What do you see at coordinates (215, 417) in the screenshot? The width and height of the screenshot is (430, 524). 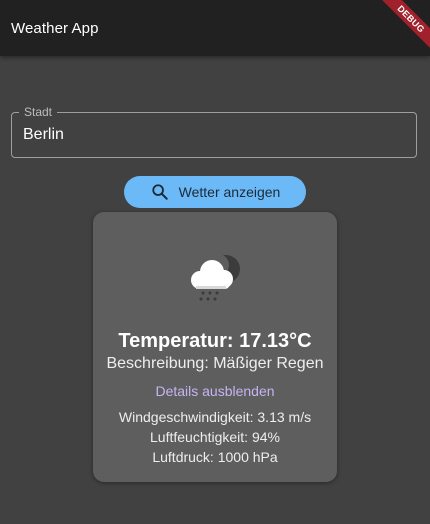 I see `wind-speed-text: Windgeschwindigkeit: 3.13 m/s` at bounding box center [215, 417].